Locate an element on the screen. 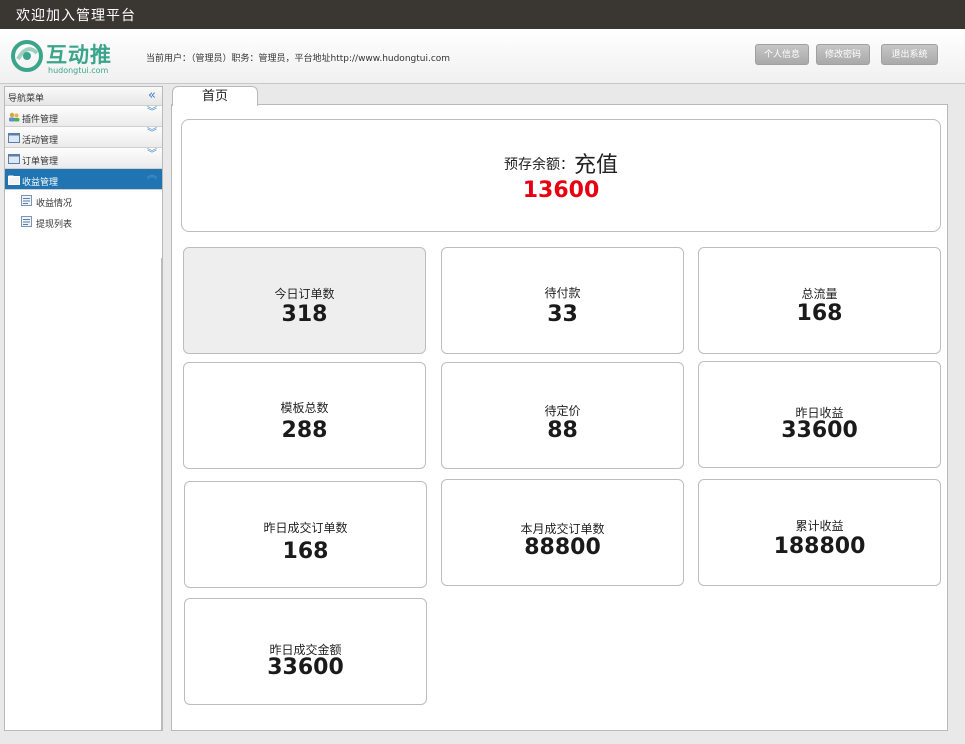 Image resolution: width=965 pixels, height=744 pixels. stat-label: 昨日成交订单数 is located at coordinates (305, 528).